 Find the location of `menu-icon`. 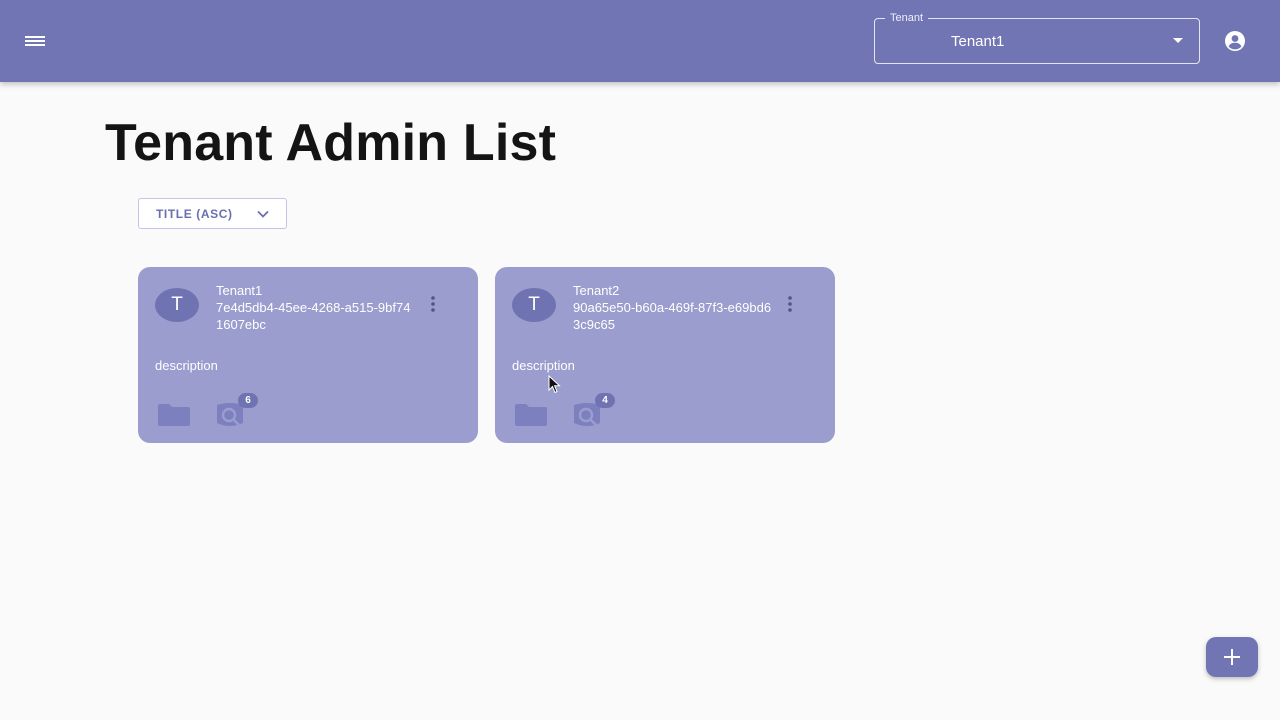

menu-icon is located at coordinates (35, 41).